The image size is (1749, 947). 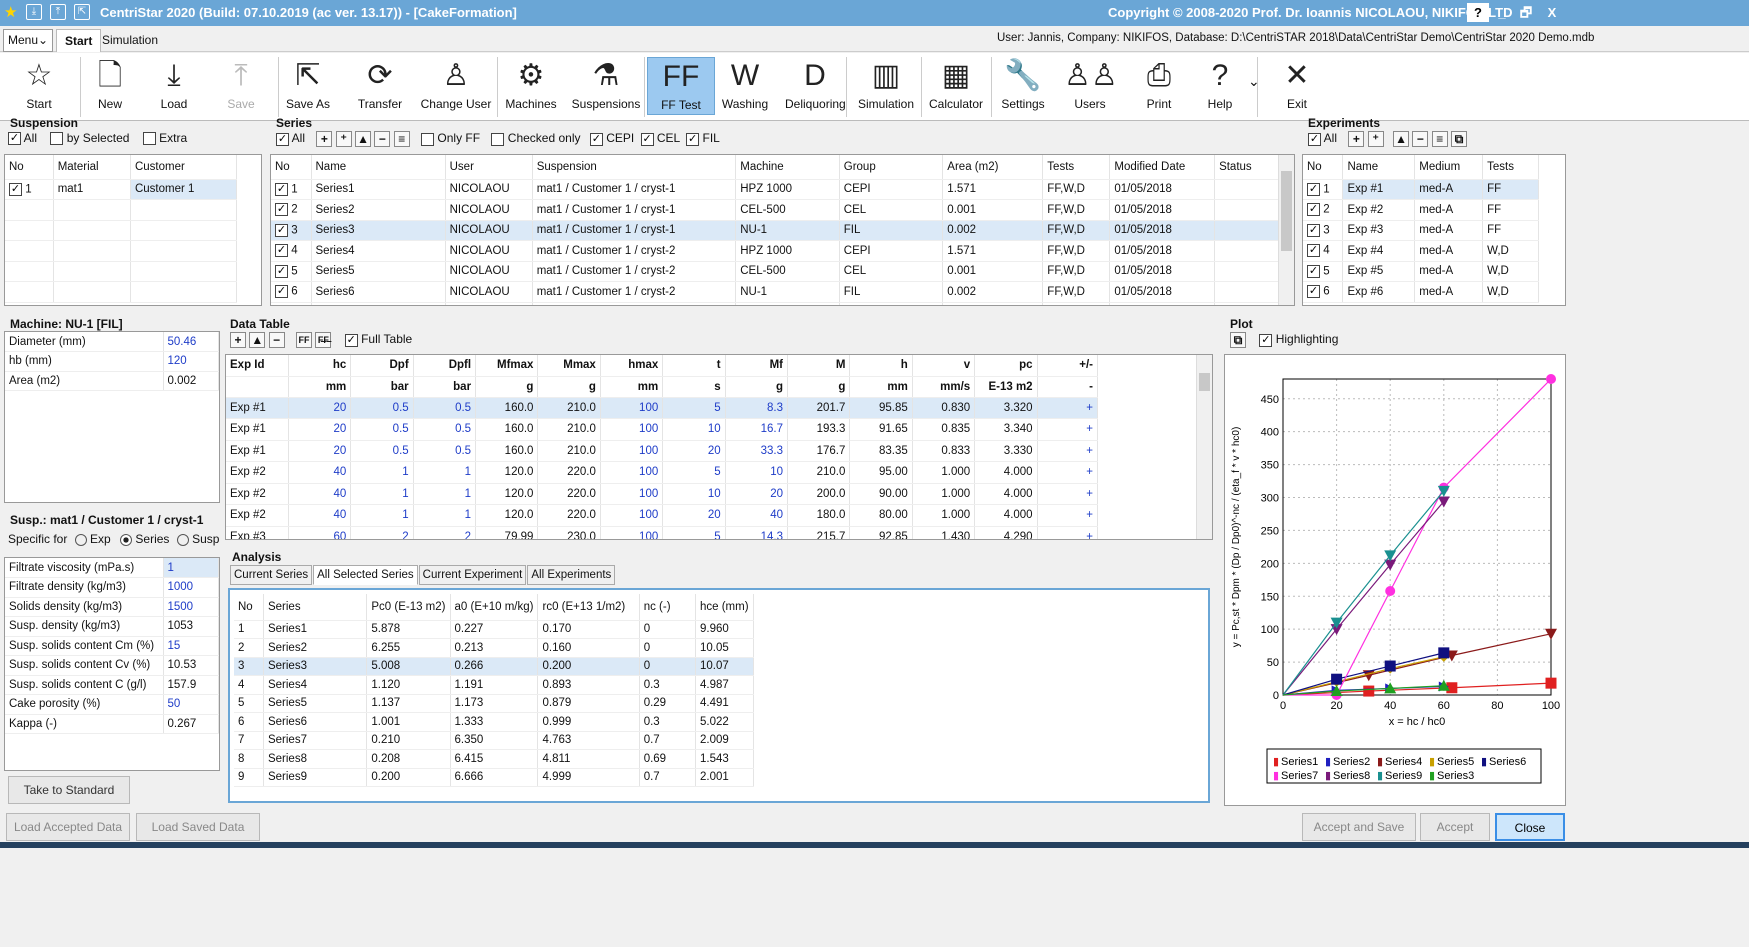 What do you see at coordinates (126, 539) in the screenshot?
I see `radio-series` at bounding box center [126, 539].